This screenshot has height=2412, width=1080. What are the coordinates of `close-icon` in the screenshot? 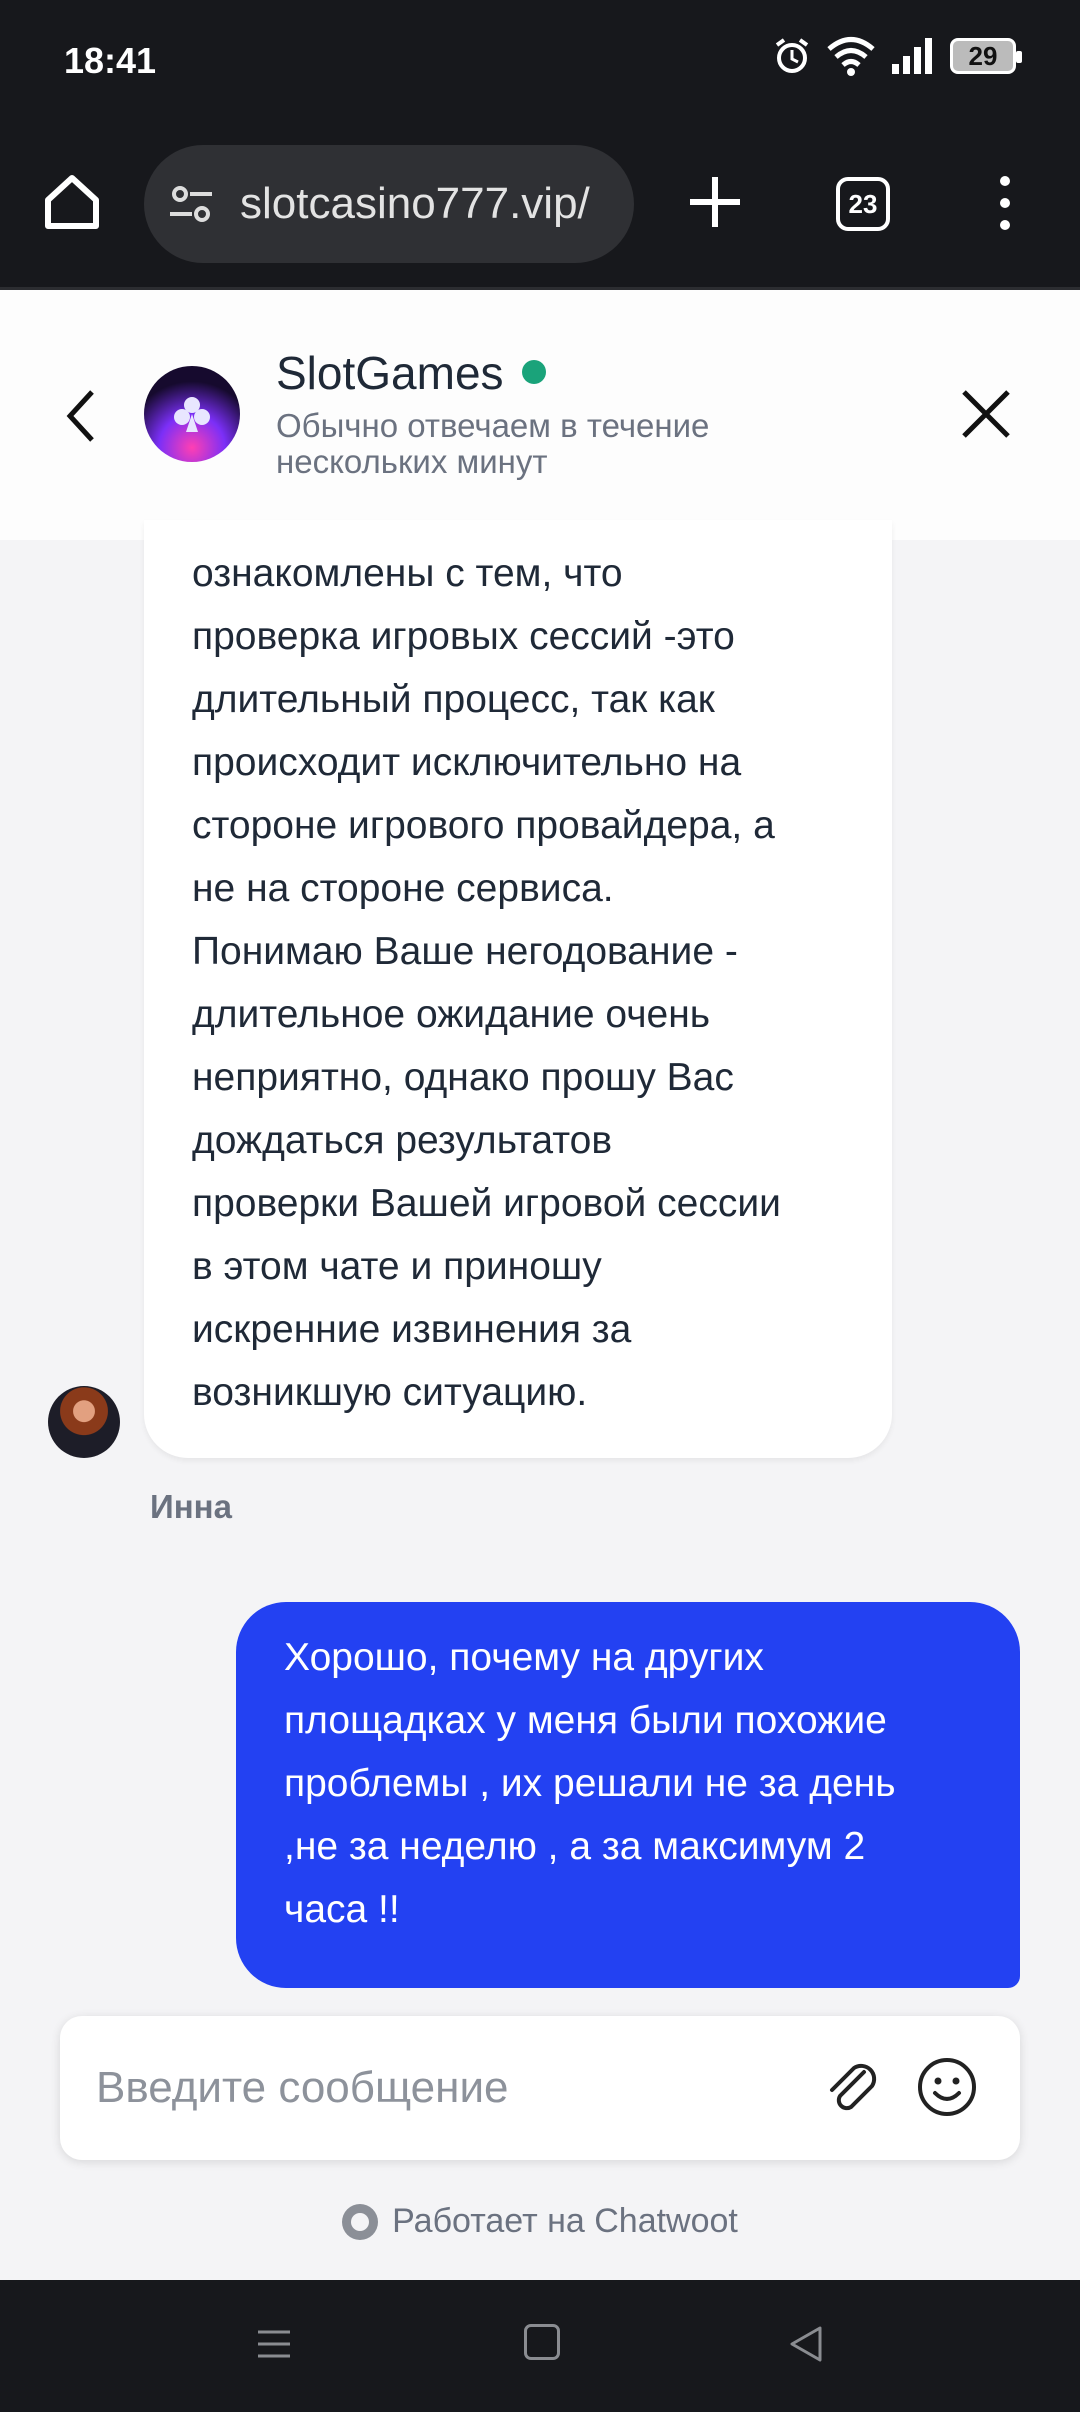 It's located at (986, 414).